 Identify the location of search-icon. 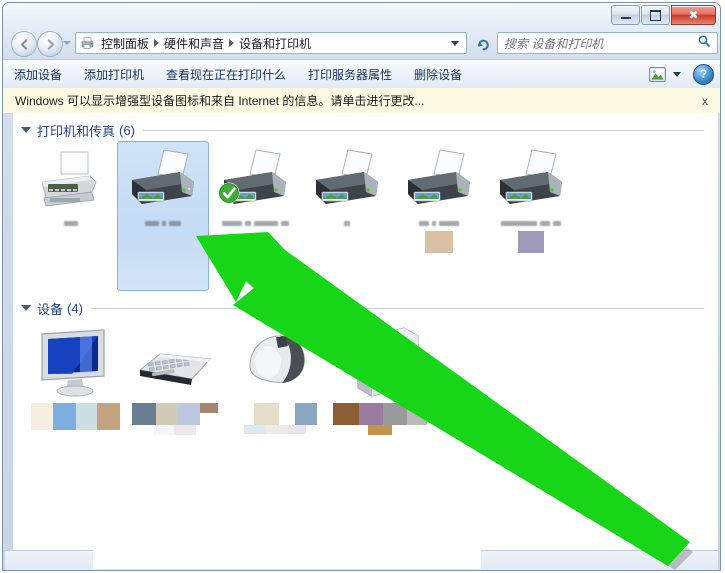
(704, 43).